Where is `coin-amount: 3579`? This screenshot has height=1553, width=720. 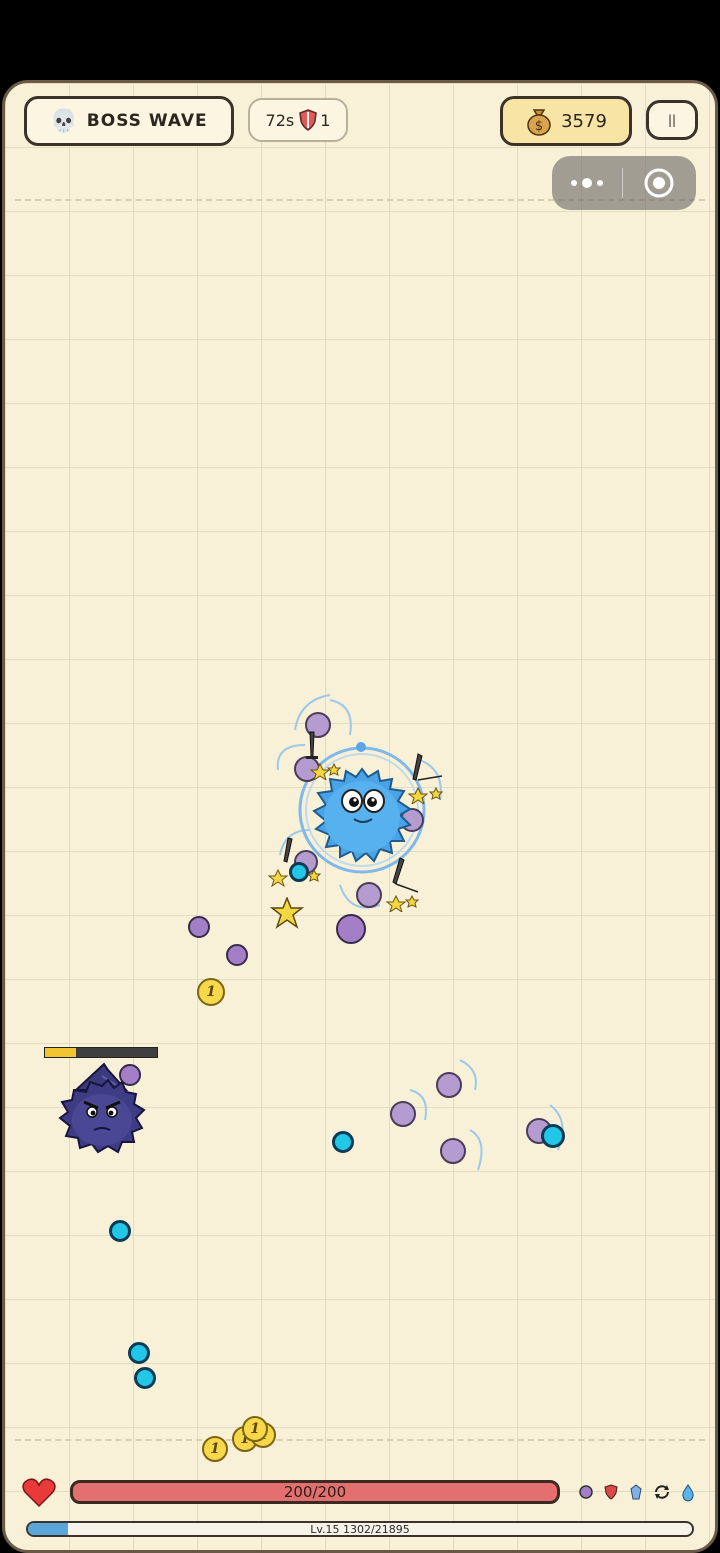 coin-amount: 3579 is located at coordinates (584, 121).